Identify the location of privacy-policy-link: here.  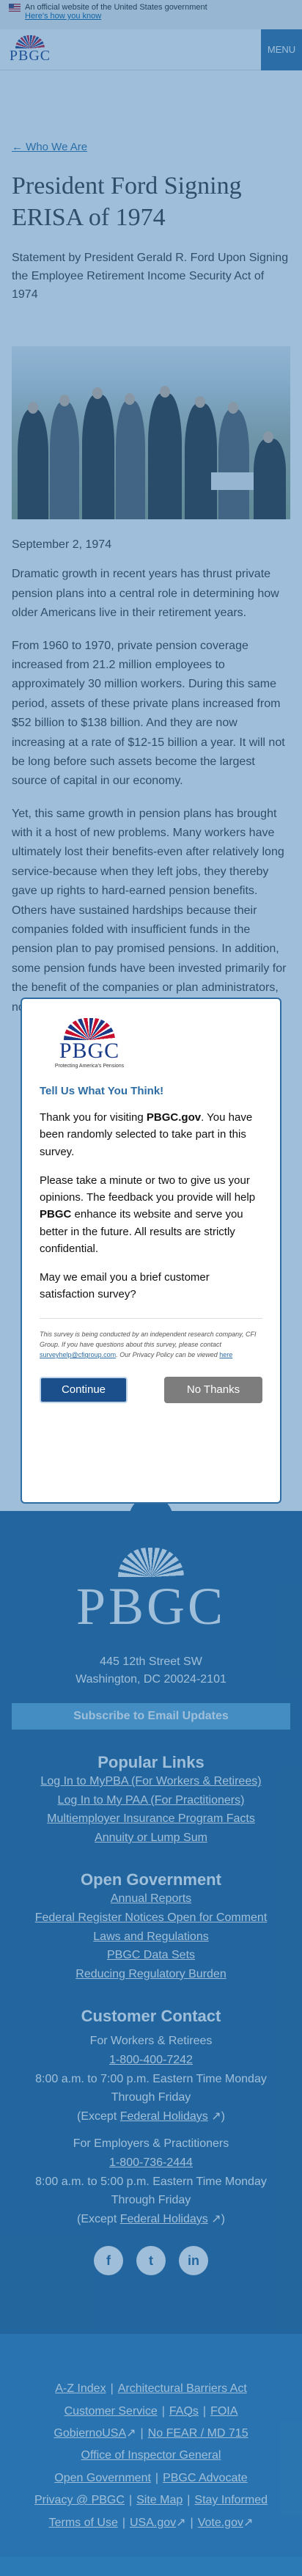
(226, 1354).